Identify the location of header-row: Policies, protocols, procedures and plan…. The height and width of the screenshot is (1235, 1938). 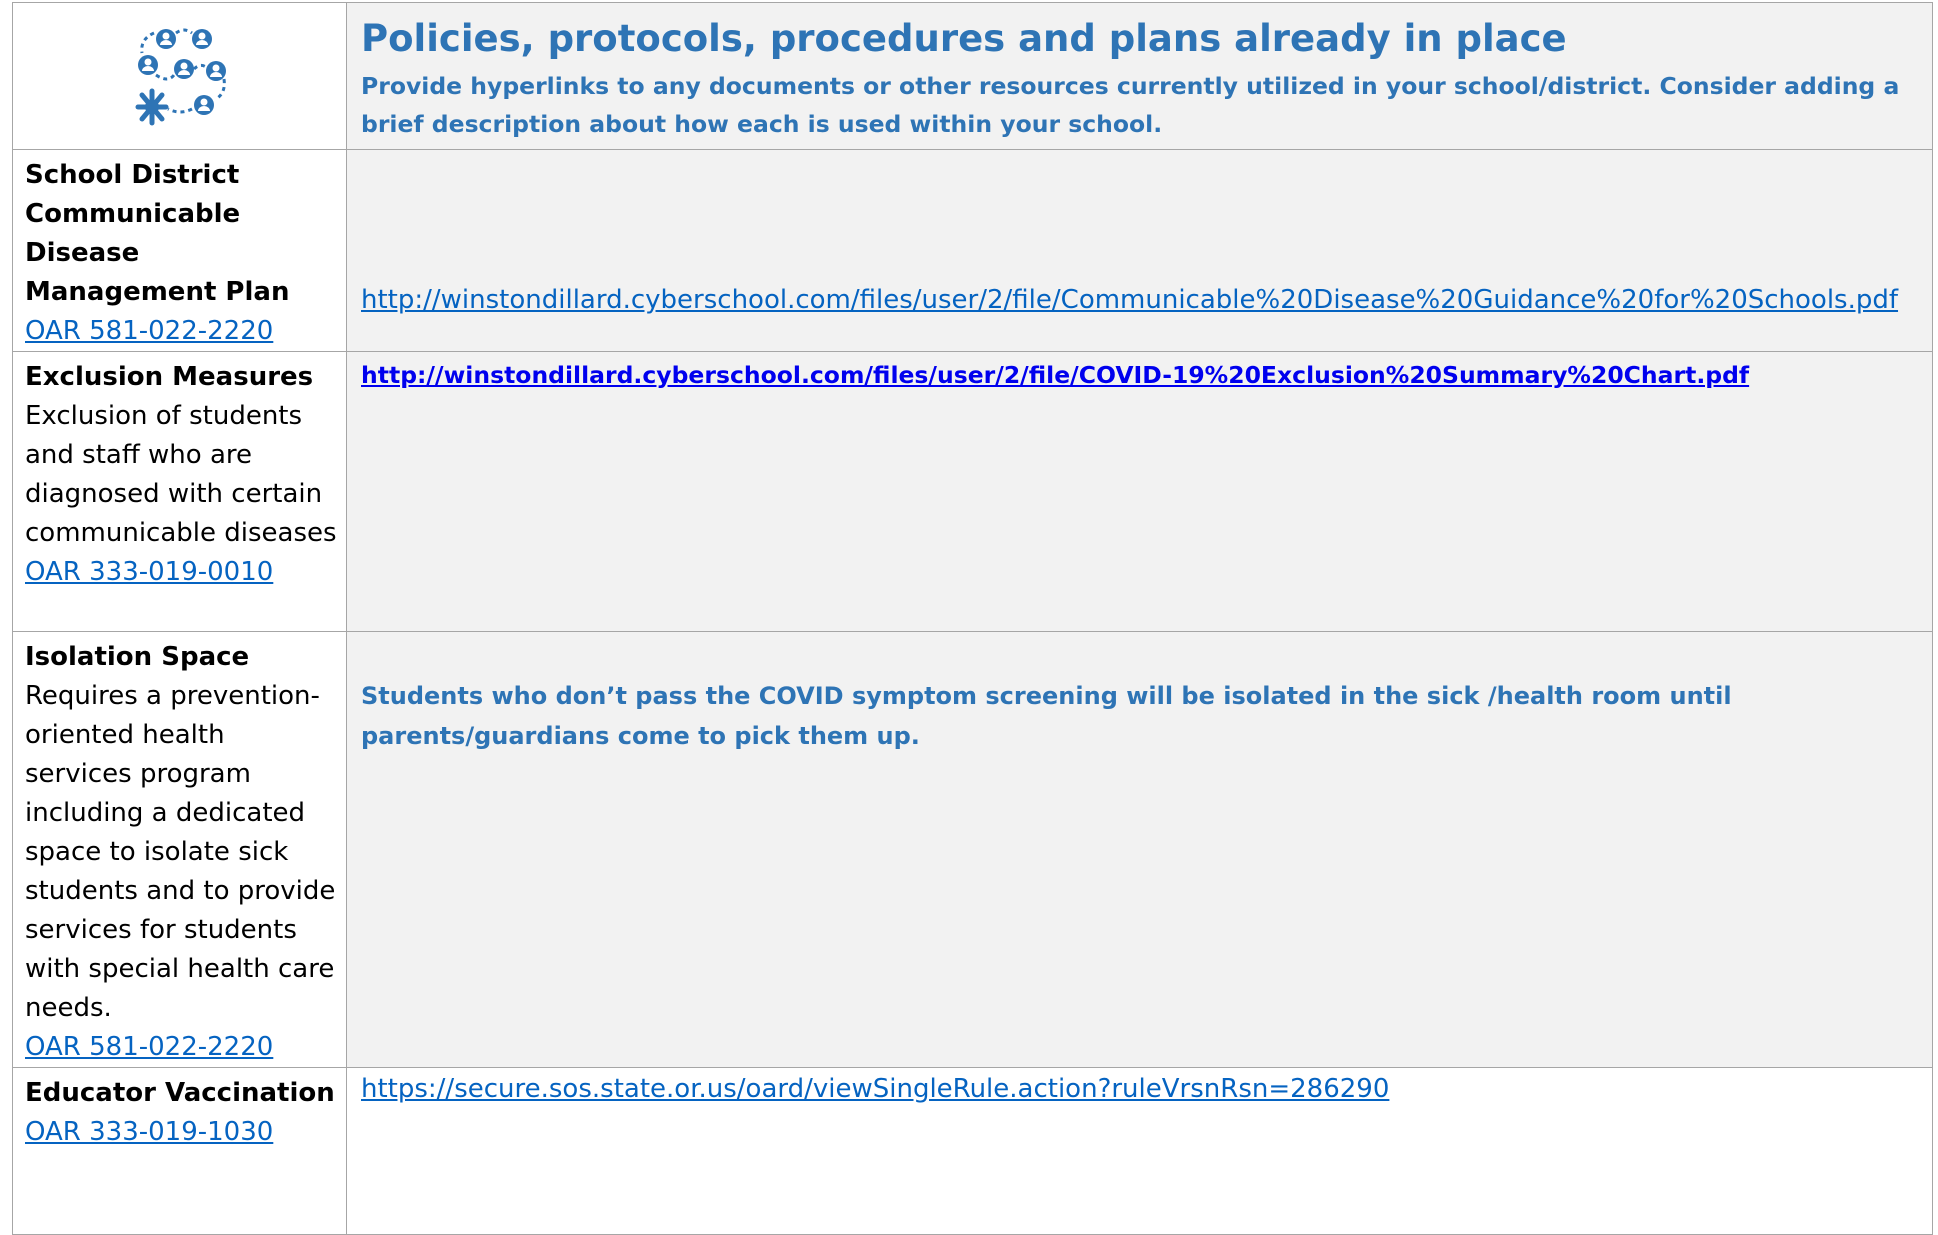
(972, 76).